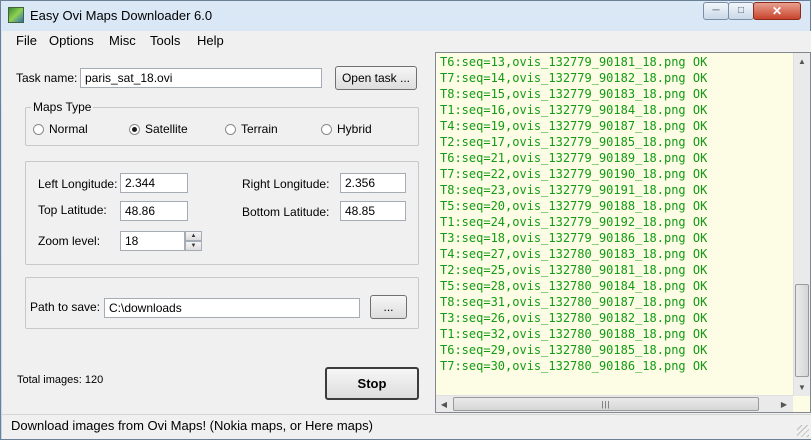  Describe the element at coordinates (60, 380) in the screenshot. I see `total-images-text: Total images: 120` at that location.